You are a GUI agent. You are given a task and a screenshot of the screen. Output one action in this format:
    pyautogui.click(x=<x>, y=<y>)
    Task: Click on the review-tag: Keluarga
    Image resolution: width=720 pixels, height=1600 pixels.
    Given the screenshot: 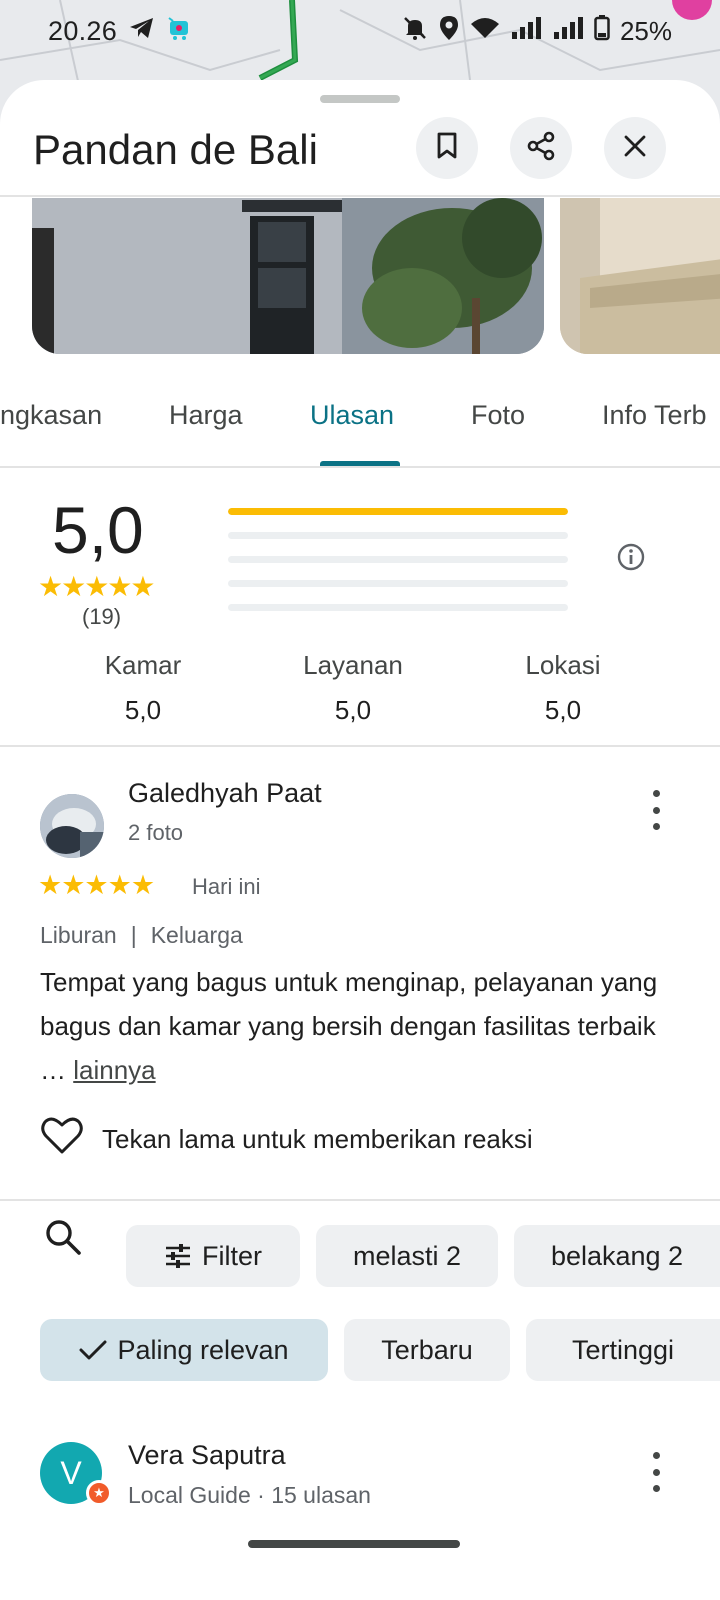 What is the action you would take?
    pyautogui.click(x=196, y=935)
    